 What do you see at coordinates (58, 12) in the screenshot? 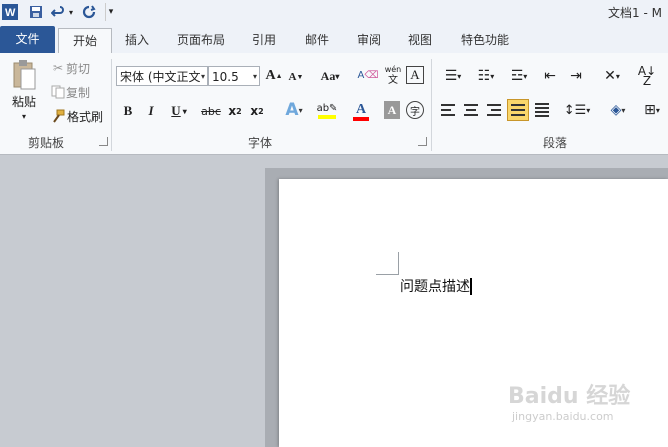
I see `undo-icon` at bounding box center [58, 12].